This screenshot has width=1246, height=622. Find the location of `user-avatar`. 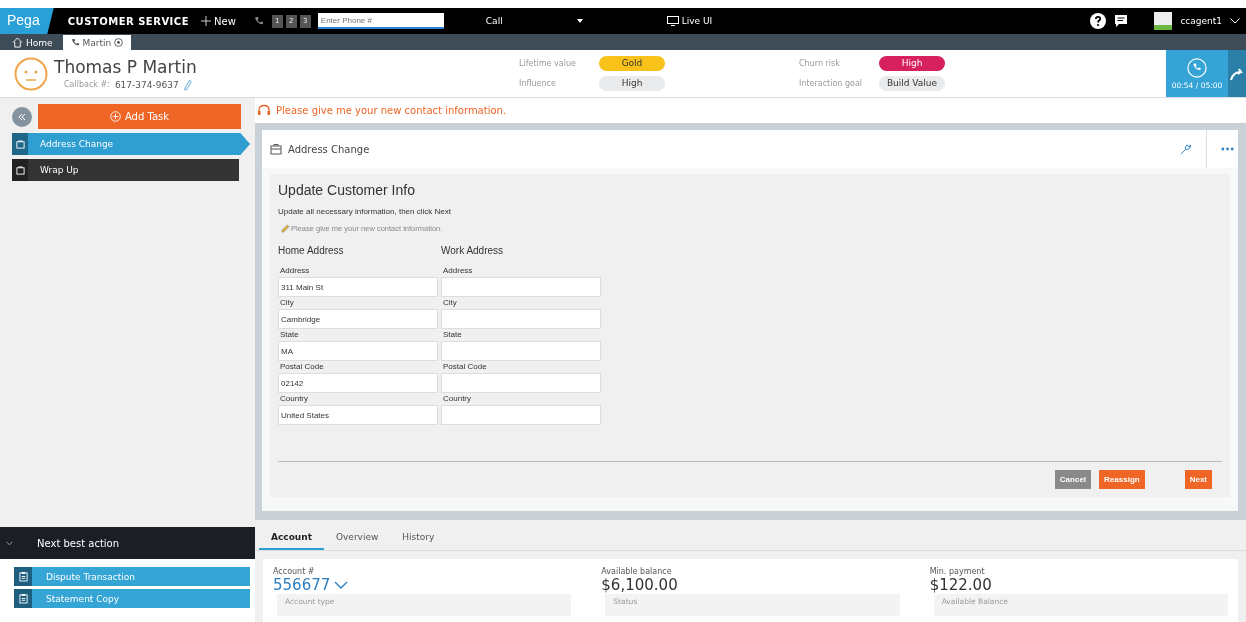

user-avatar is located at coordinates (1163, 21).